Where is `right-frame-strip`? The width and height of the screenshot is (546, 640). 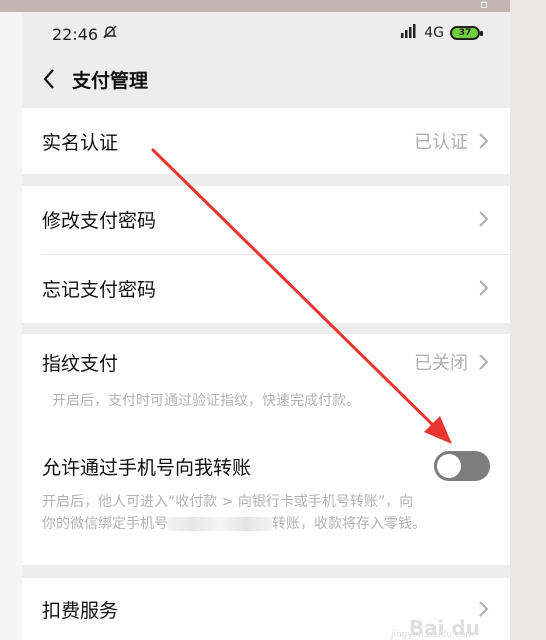 right-frame-strip is located at coordinates (528, 320).